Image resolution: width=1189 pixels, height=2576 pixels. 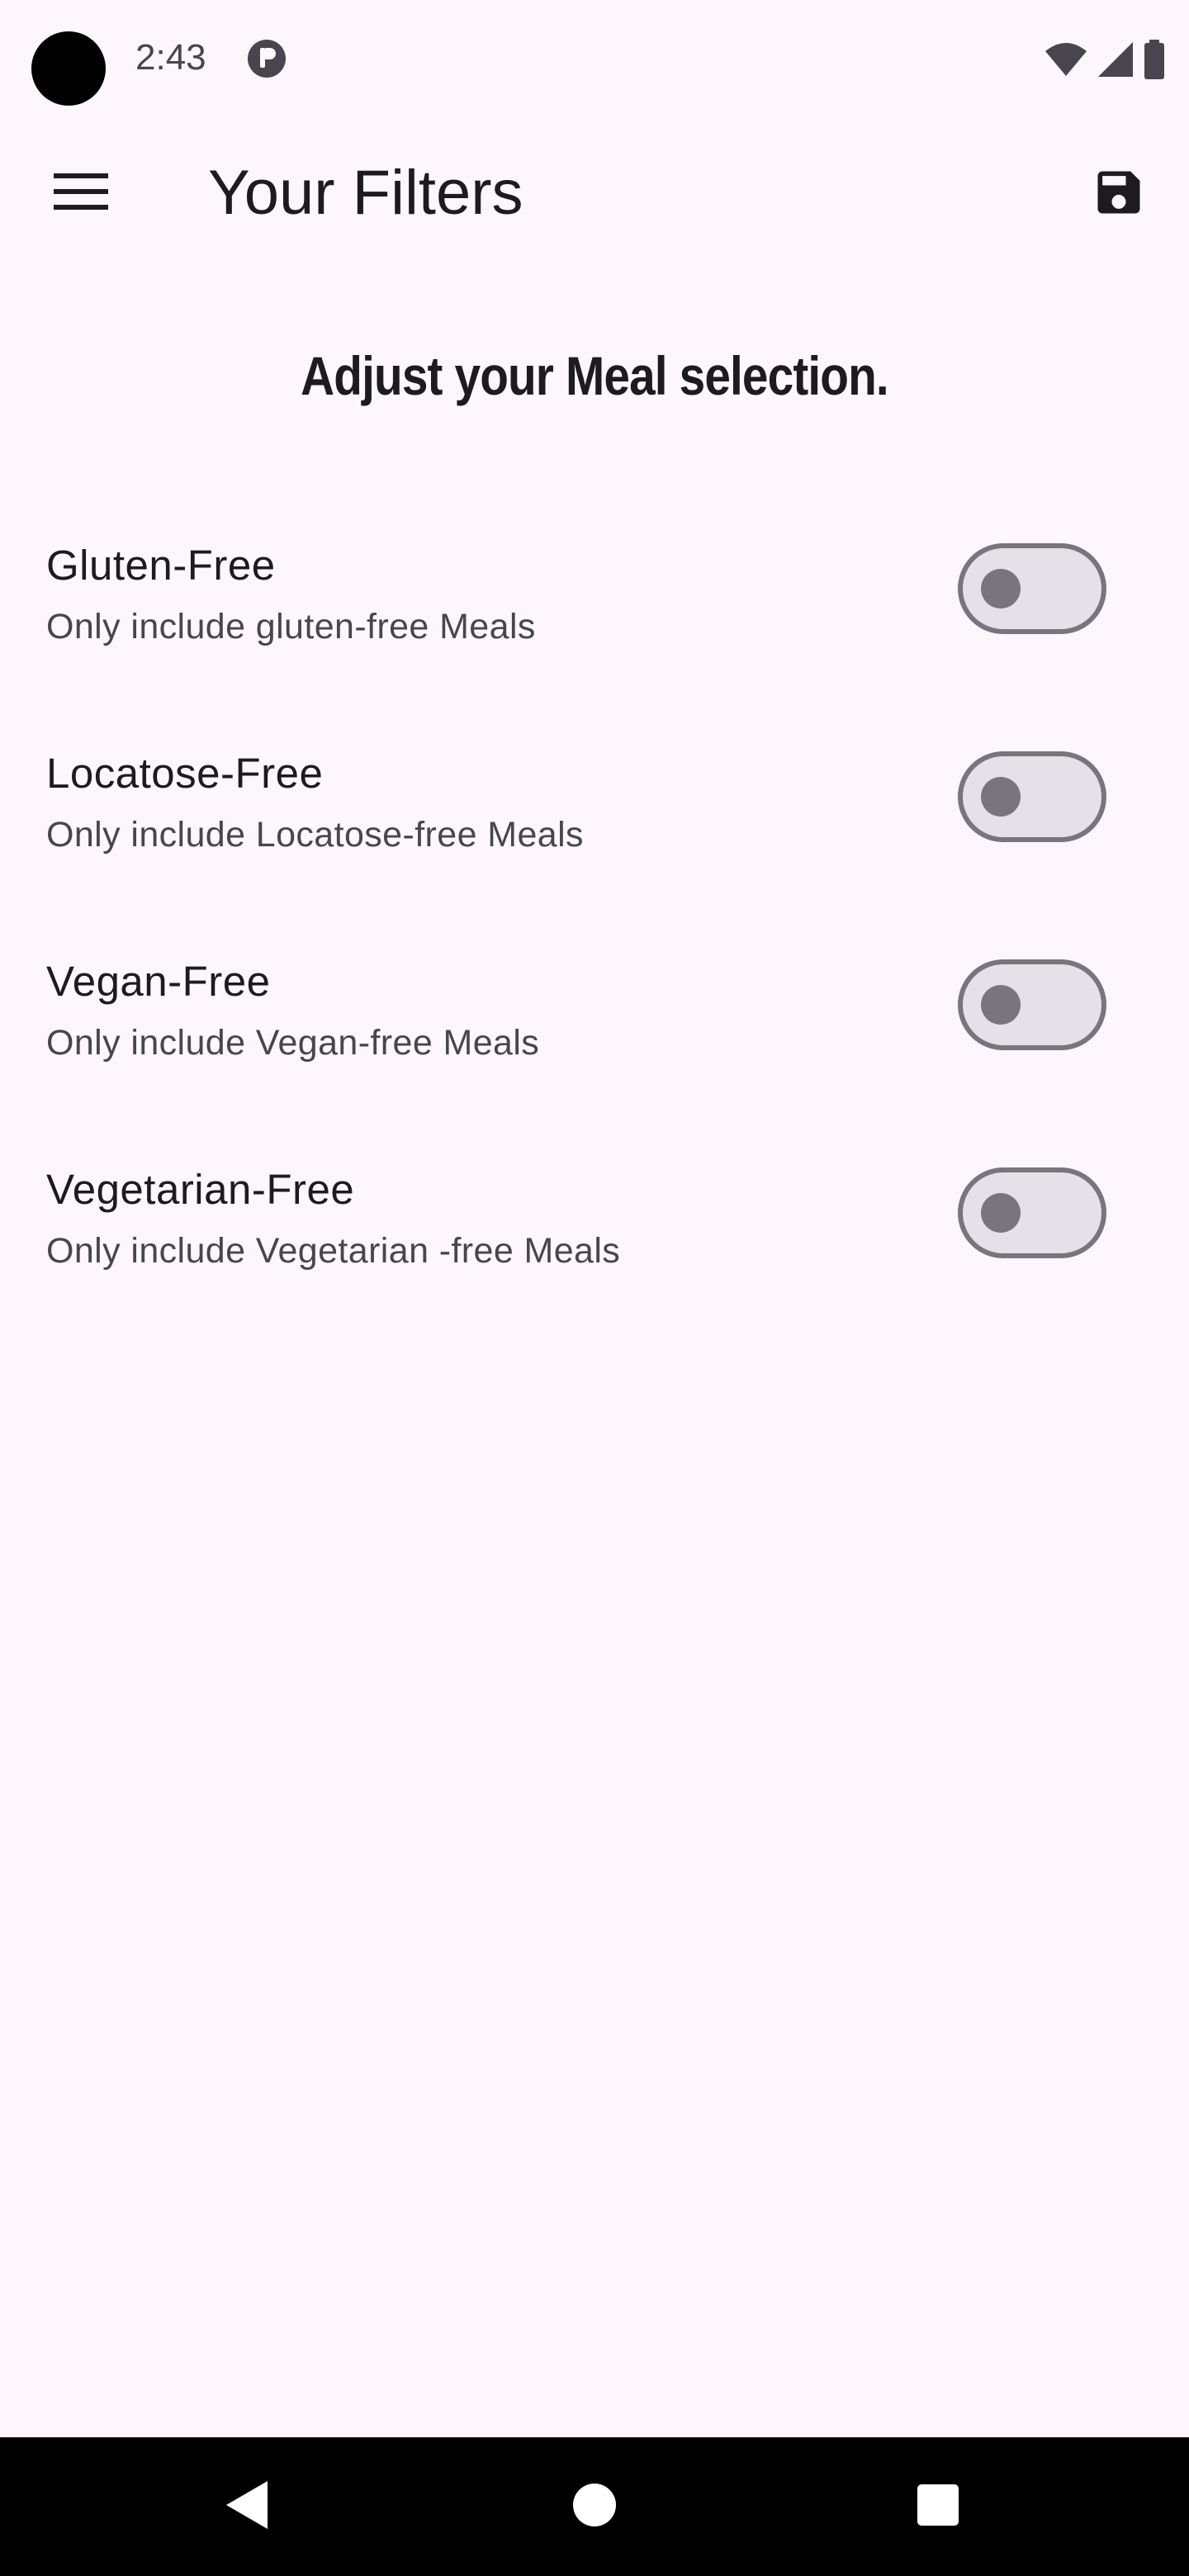 I want to click on filter-title: Locatose-Free, so click(x=185, y=773).